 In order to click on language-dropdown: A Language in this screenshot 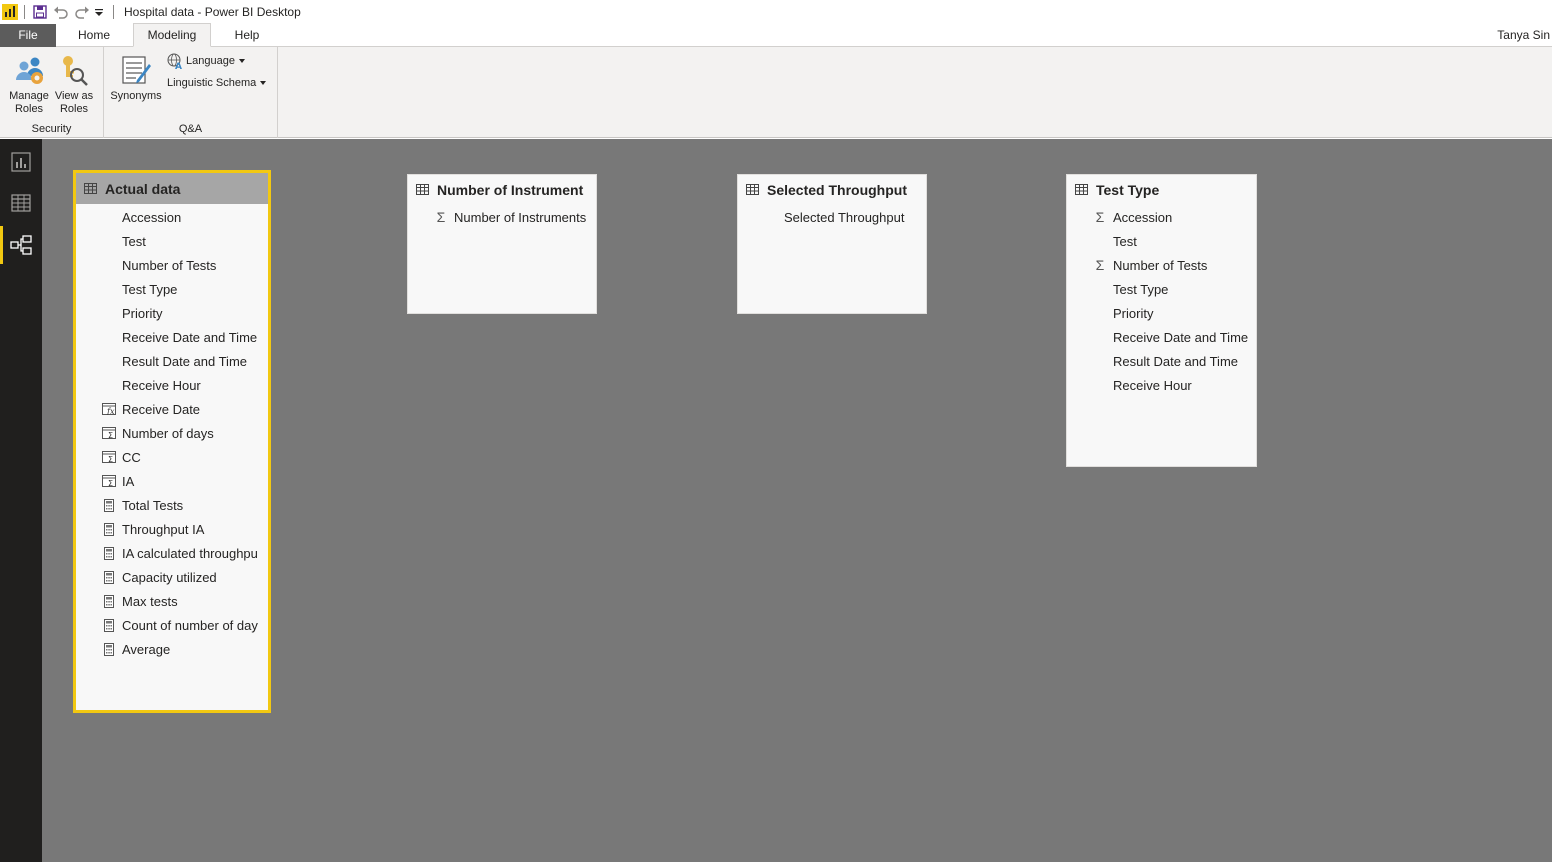, I will do `click(206, 61)`.